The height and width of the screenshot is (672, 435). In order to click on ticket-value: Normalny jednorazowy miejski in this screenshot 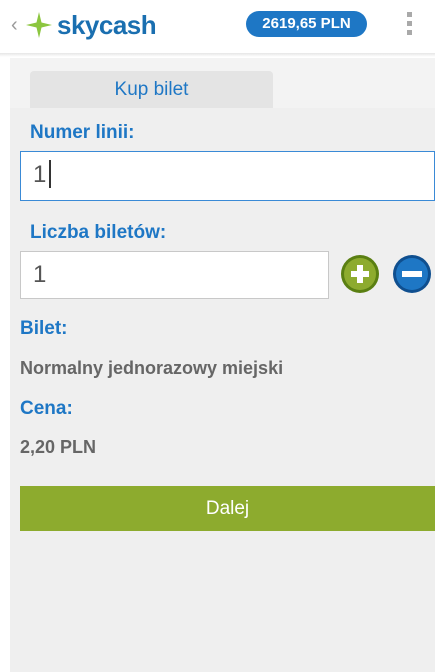, I will do `click(152, 368)`.